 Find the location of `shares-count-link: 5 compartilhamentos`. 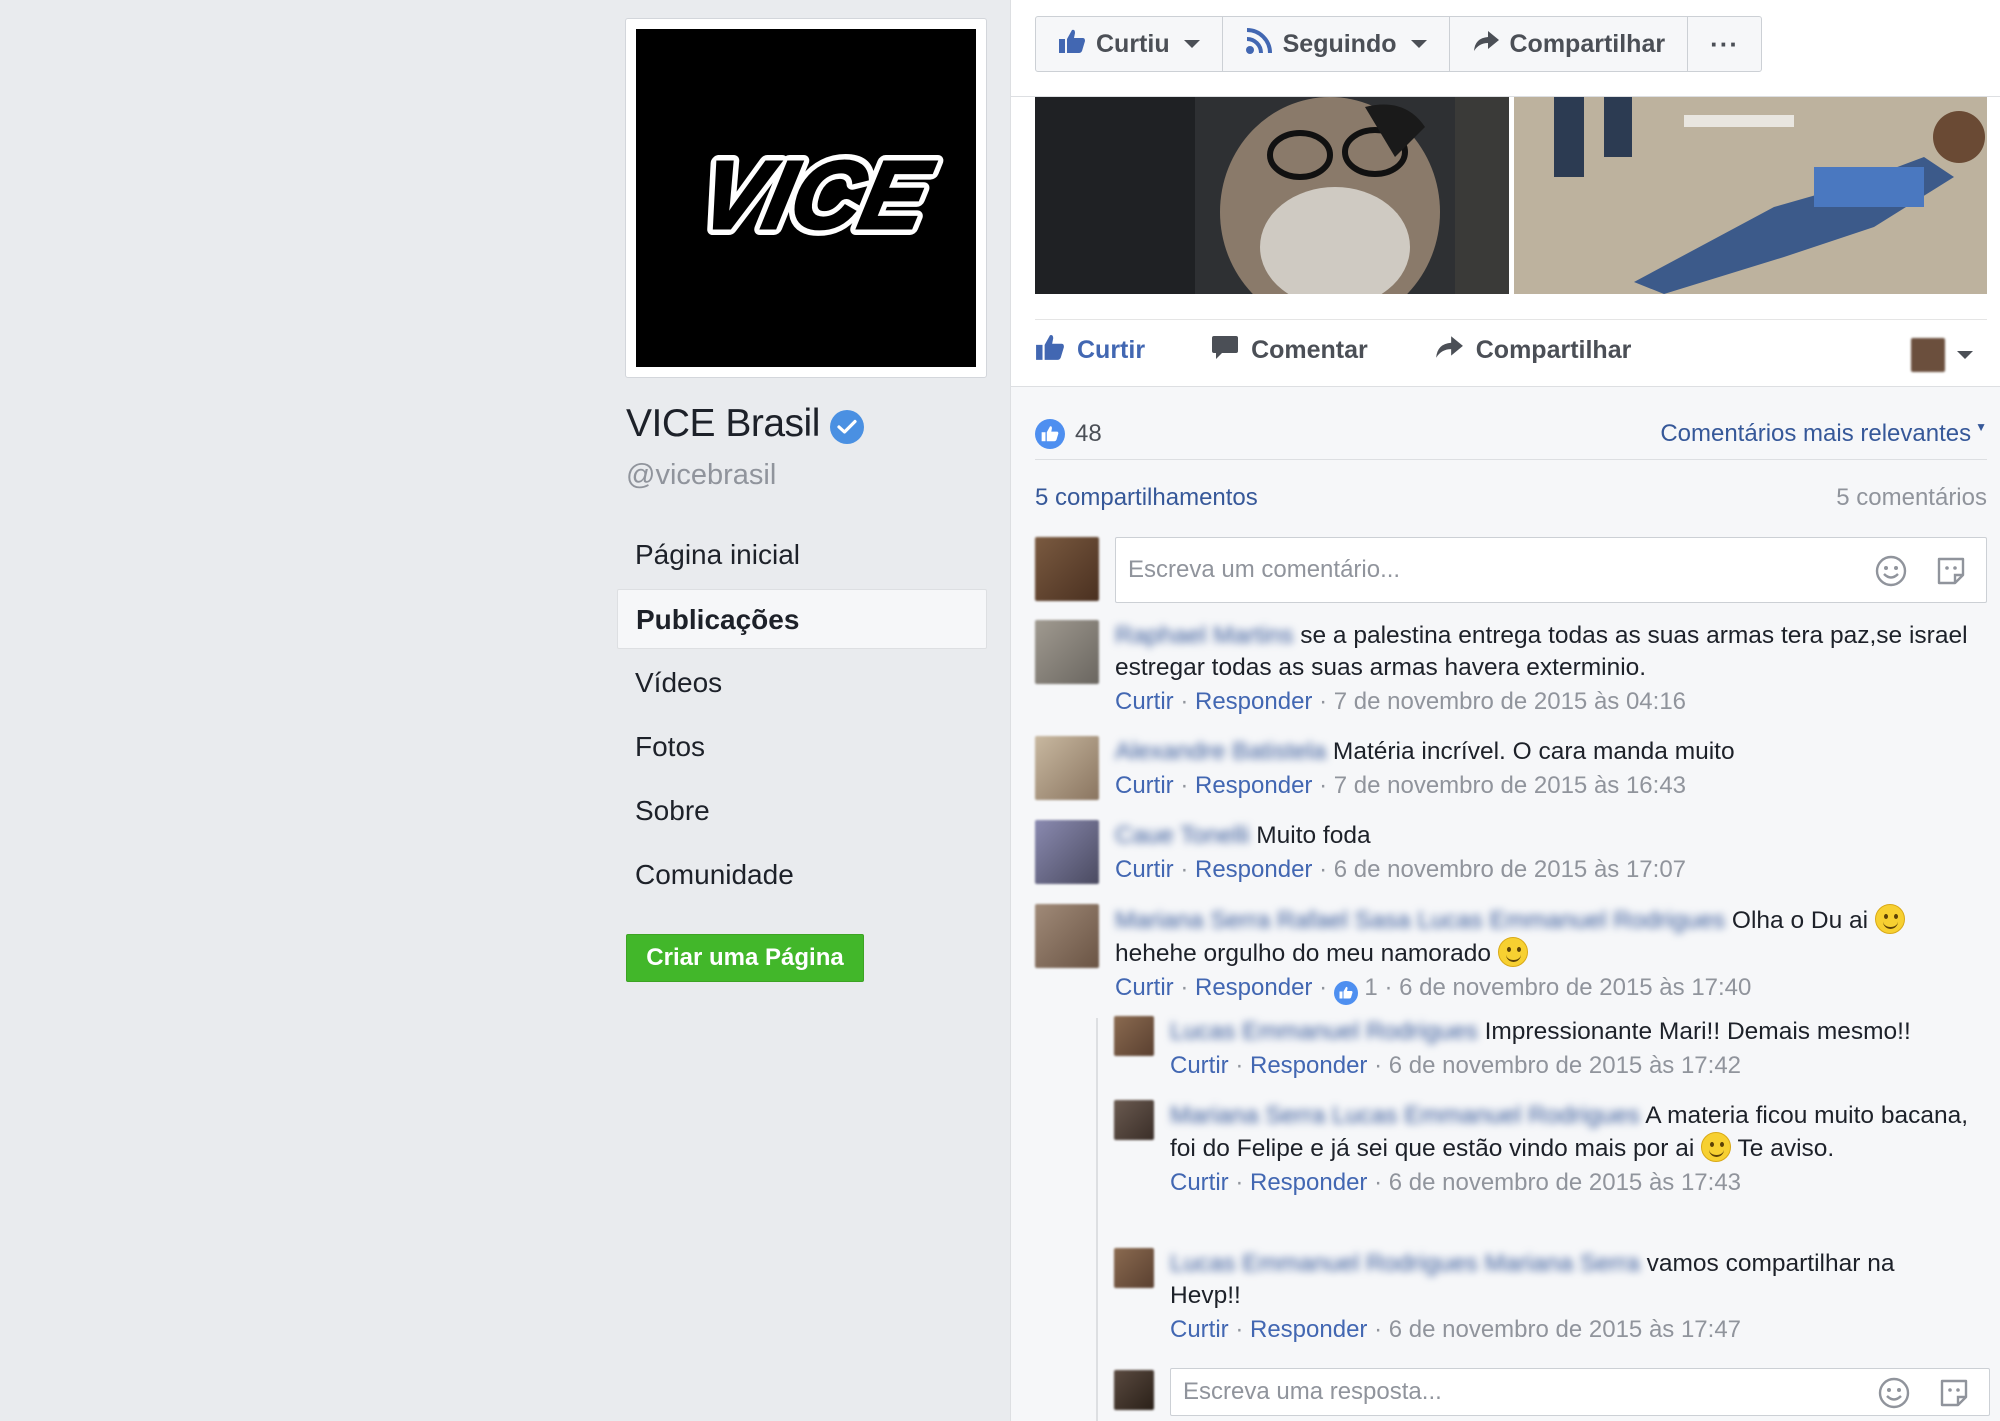

shares-count-link: 5 compartilhamentos is located at coordinates (1146, 498).